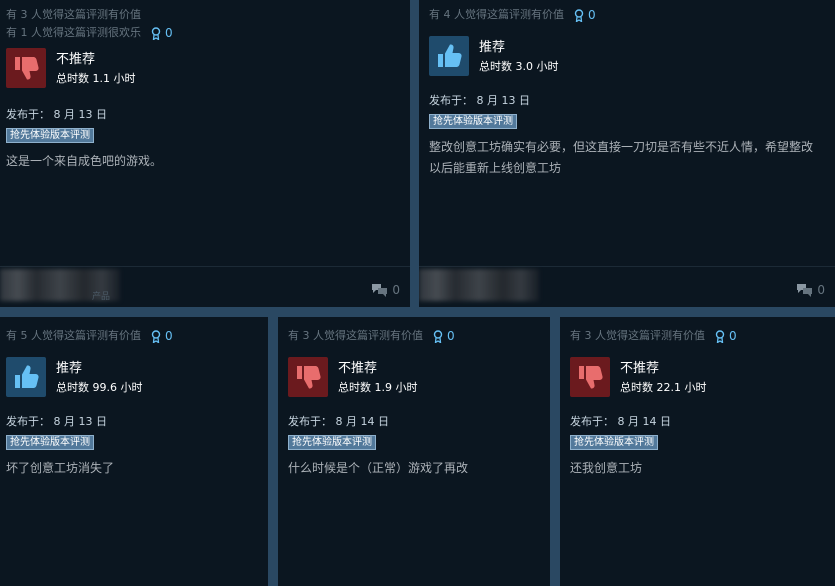  I want to click on playtime-hours: 总时数 22.1 小时, so click(663, 387).